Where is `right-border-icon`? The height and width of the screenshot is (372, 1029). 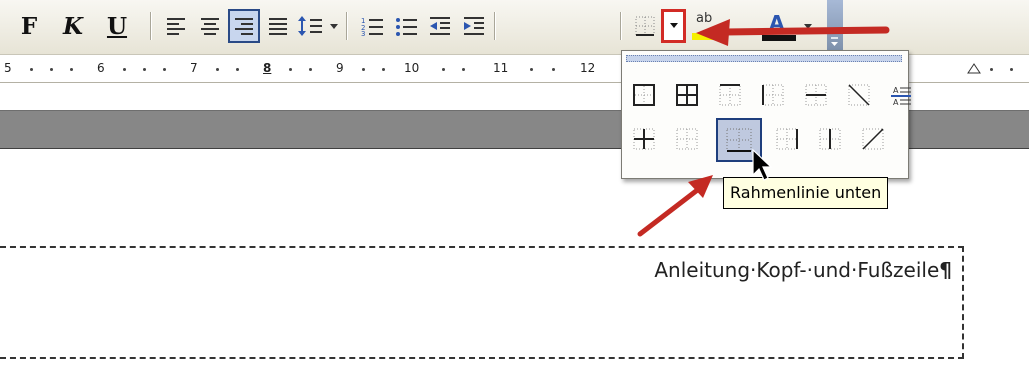 right-border-icon is located at coordinates (787, 139).